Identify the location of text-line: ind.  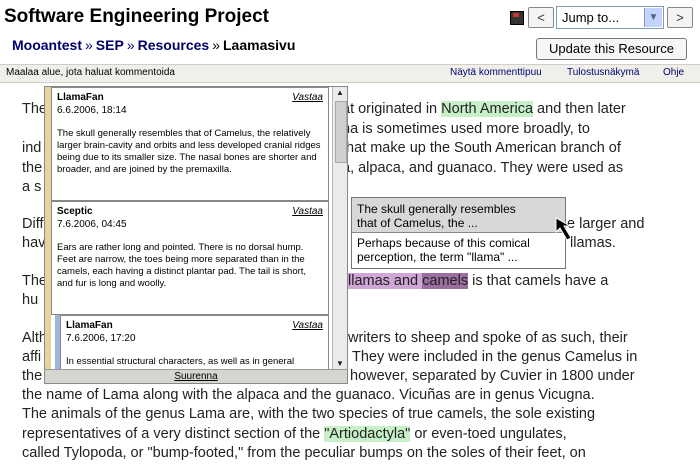
(32, 148).